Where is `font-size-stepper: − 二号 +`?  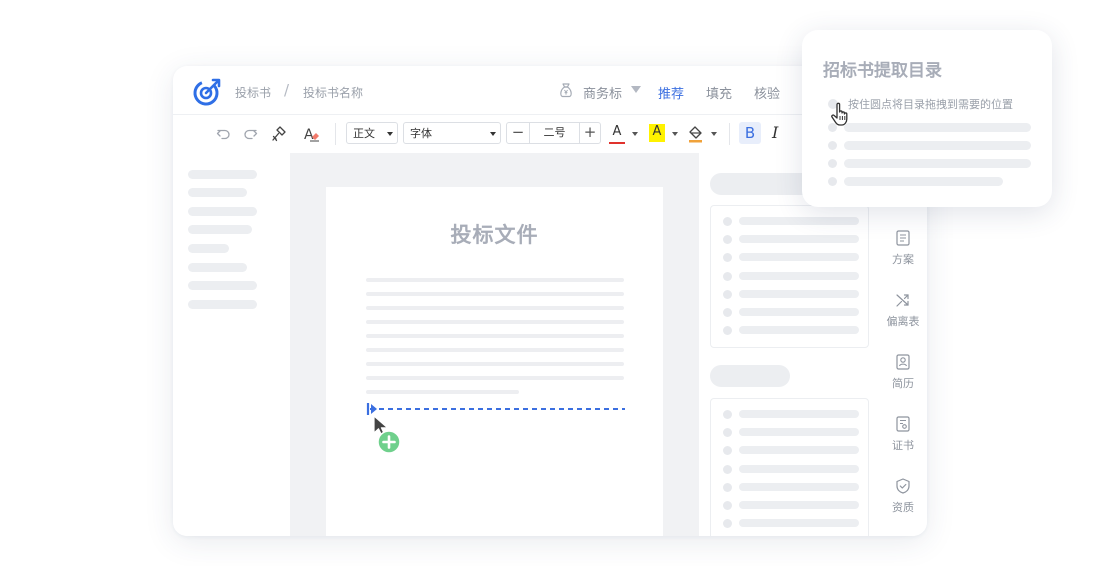 font-size-stepper: − 二号 + is located at coordinates (553, 133).